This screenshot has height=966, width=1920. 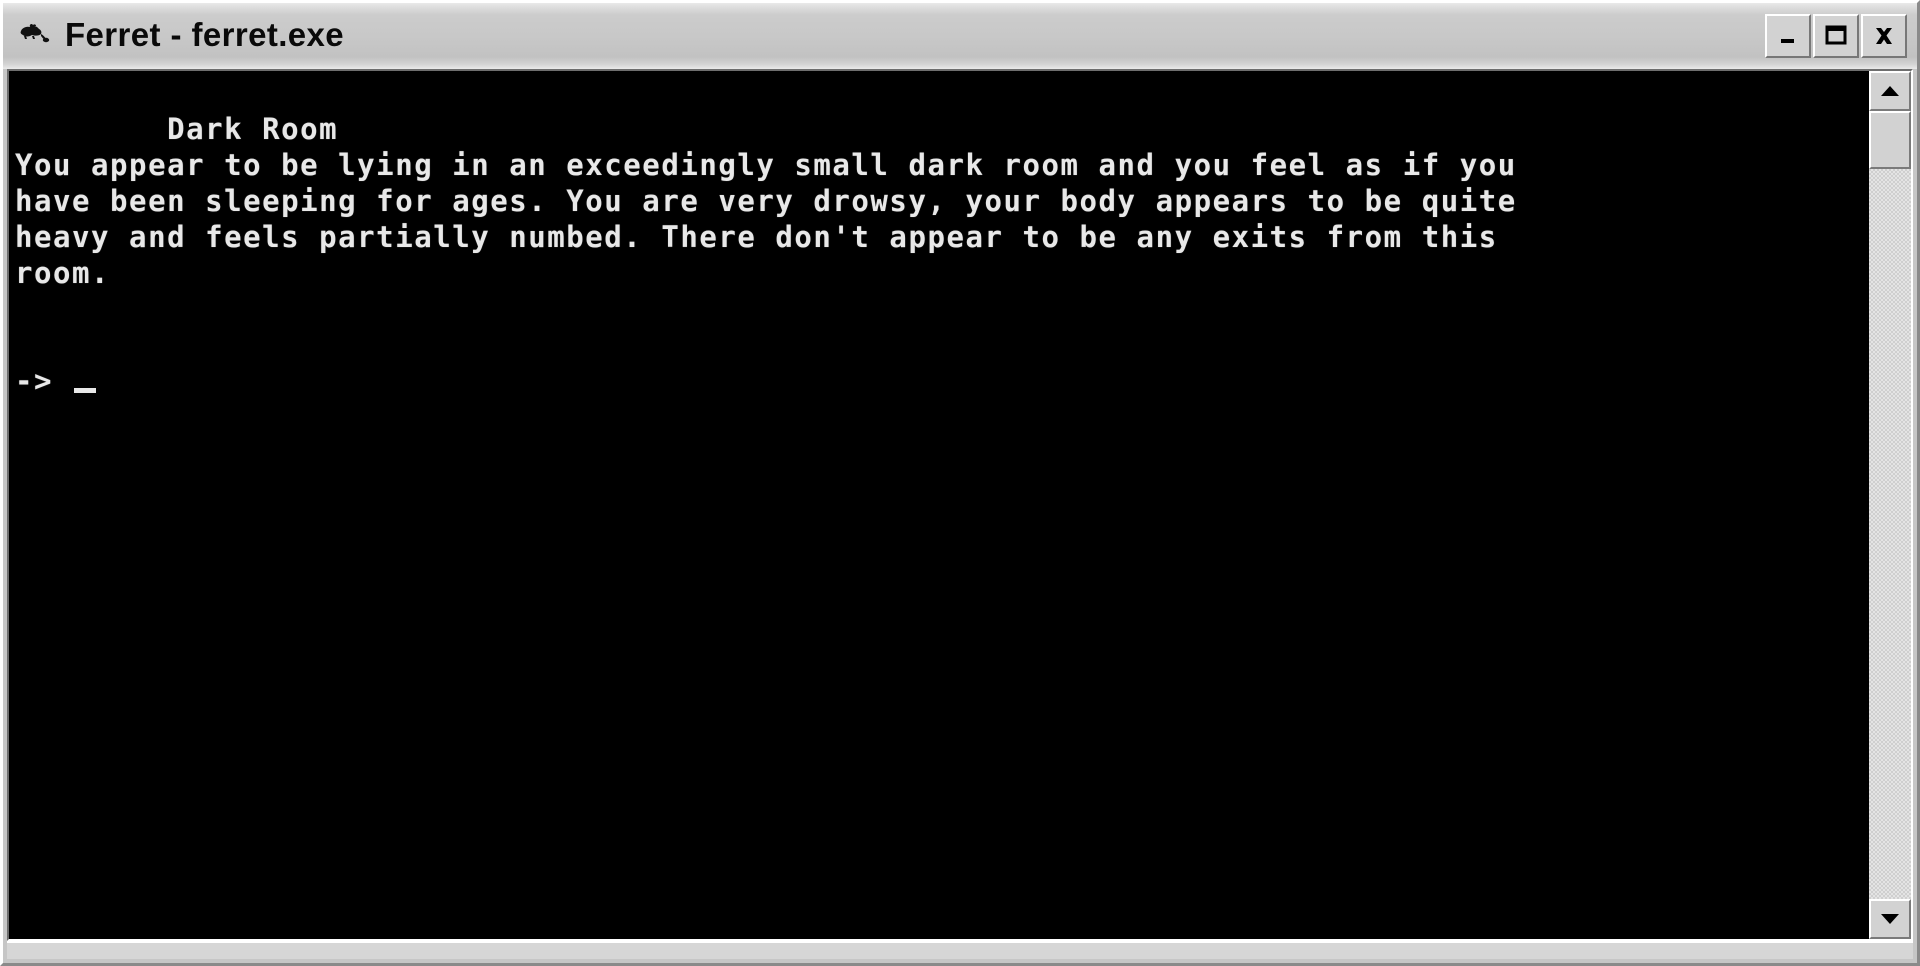 I want to click on maximize-icon, so click(x=1836, y=35).